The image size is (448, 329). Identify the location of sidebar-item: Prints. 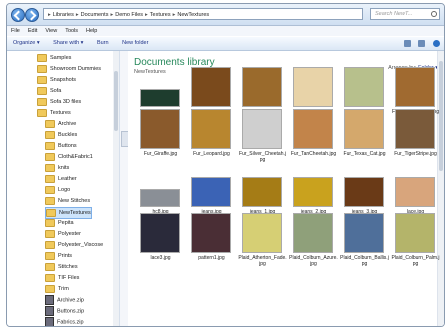
(58, 256).